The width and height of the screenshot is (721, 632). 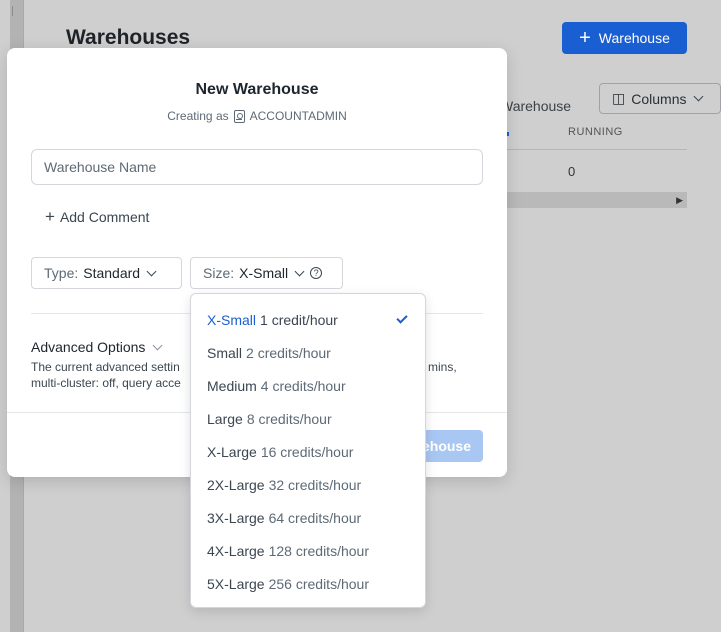 I want to click on size-option-small: Small 2 credits/hour, so click(x=308, y=352).